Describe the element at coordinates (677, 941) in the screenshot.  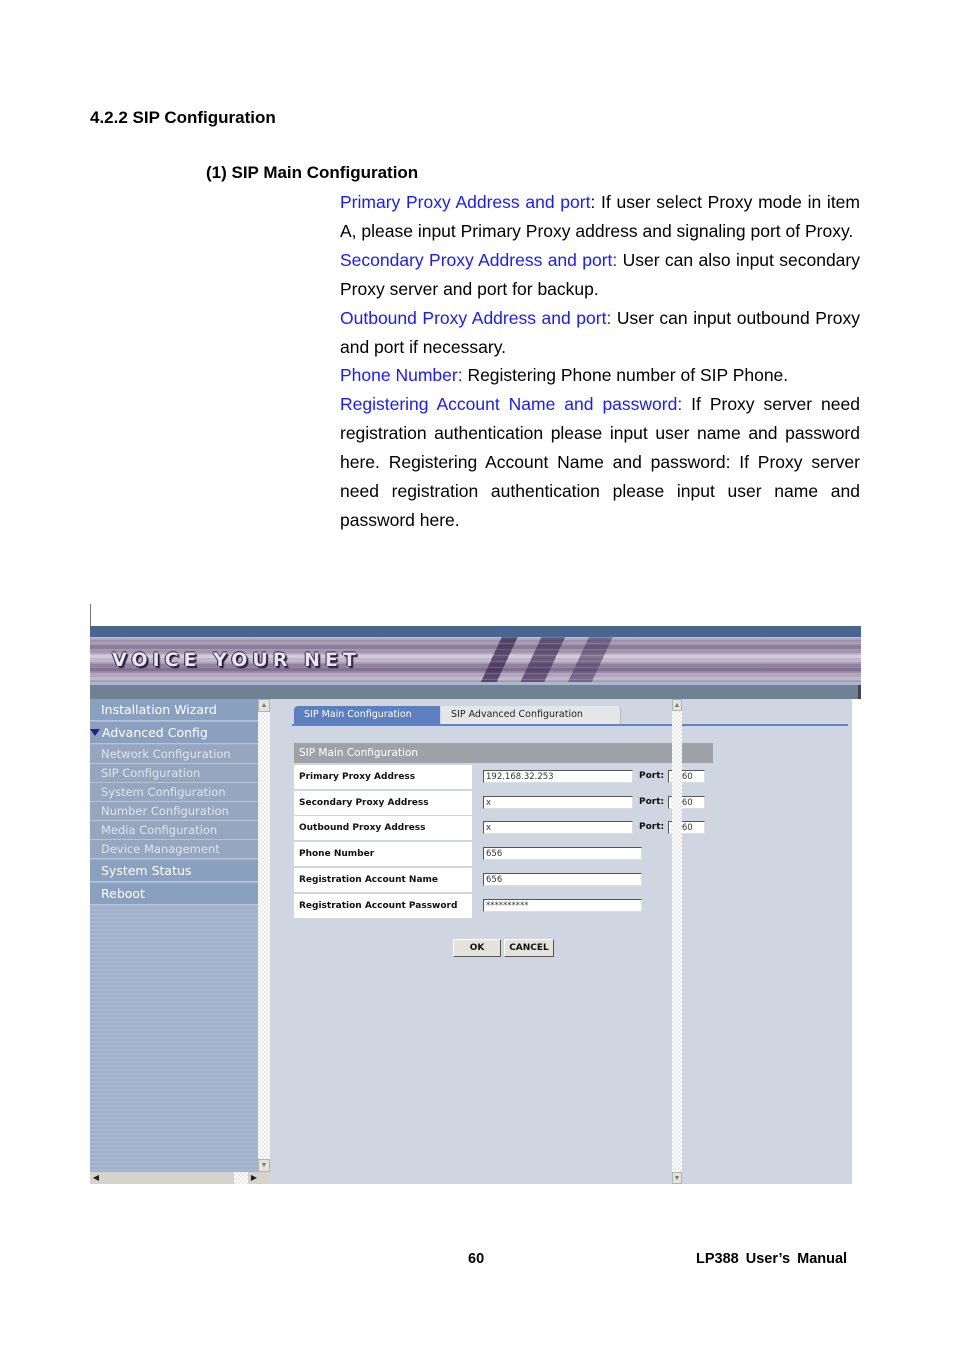
I see `main-vertical-scrollbar: ▲ ▼` at that location.